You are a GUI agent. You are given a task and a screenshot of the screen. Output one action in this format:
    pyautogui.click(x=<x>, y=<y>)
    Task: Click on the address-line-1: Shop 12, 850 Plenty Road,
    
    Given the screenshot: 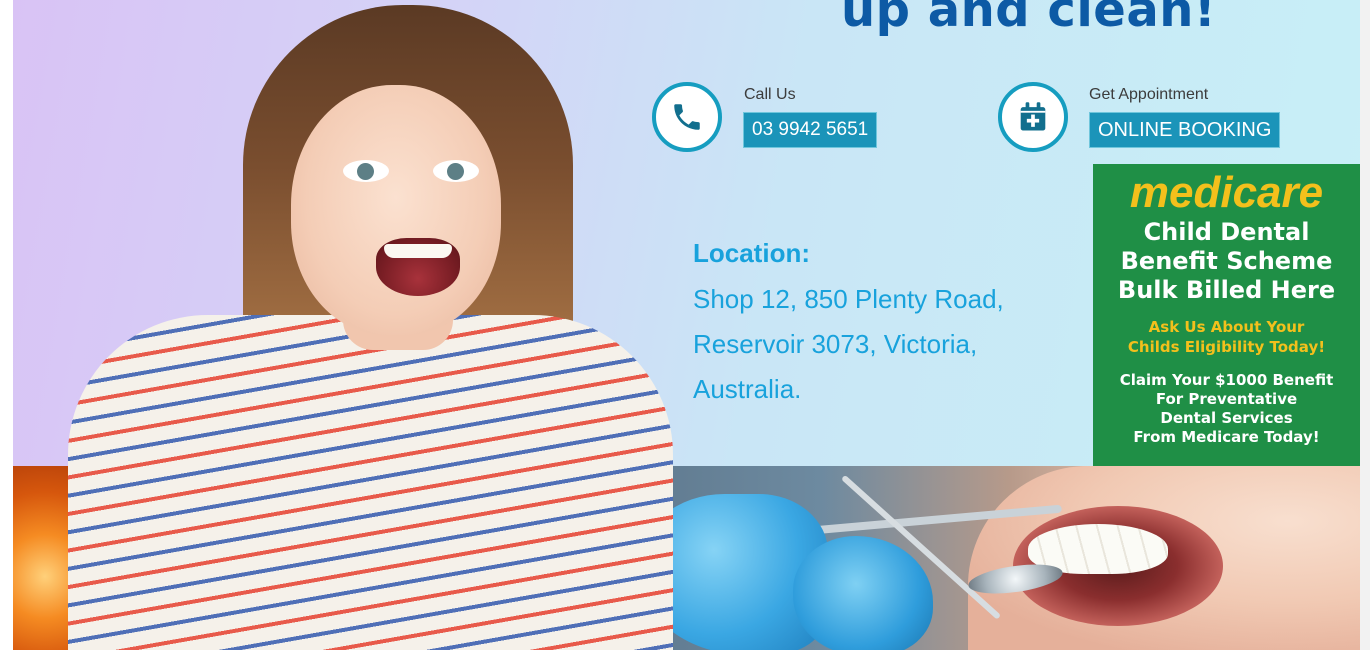 What is the action you would take?
    pyautogui.click(x=848, y=299)
    